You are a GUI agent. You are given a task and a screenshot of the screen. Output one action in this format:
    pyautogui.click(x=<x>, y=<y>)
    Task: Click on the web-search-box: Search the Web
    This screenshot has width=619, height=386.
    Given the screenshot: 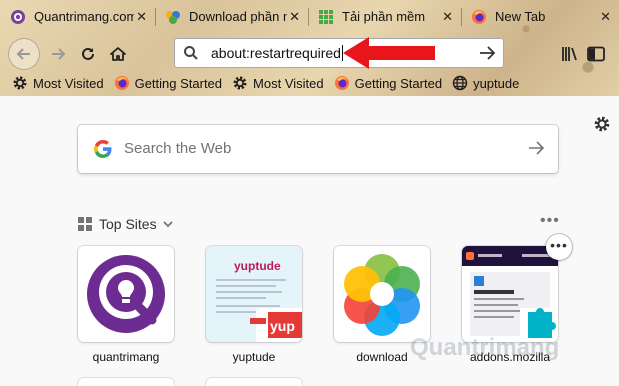 What is the action you would take?
    pyautogui.click(x=318, y=149)
    